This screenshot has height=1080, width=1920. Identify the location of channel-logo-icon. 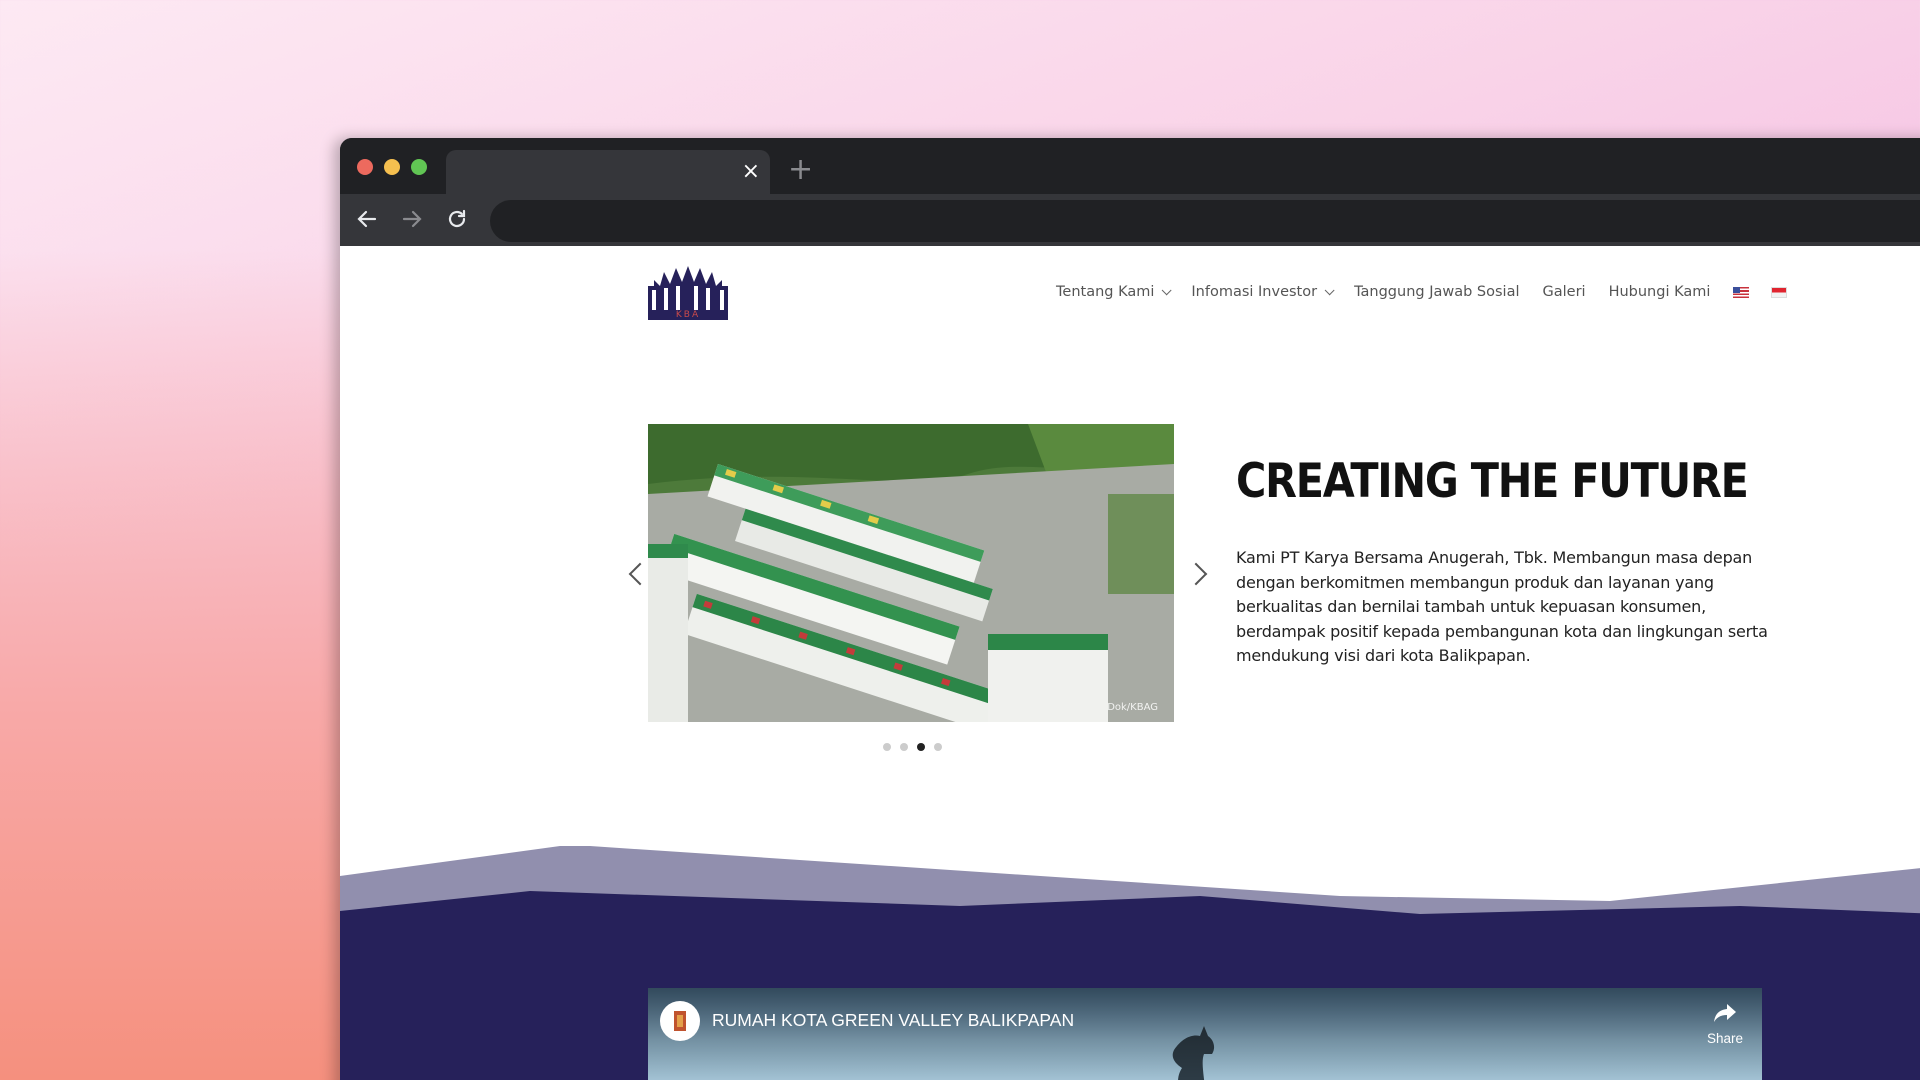
(680, 1021).